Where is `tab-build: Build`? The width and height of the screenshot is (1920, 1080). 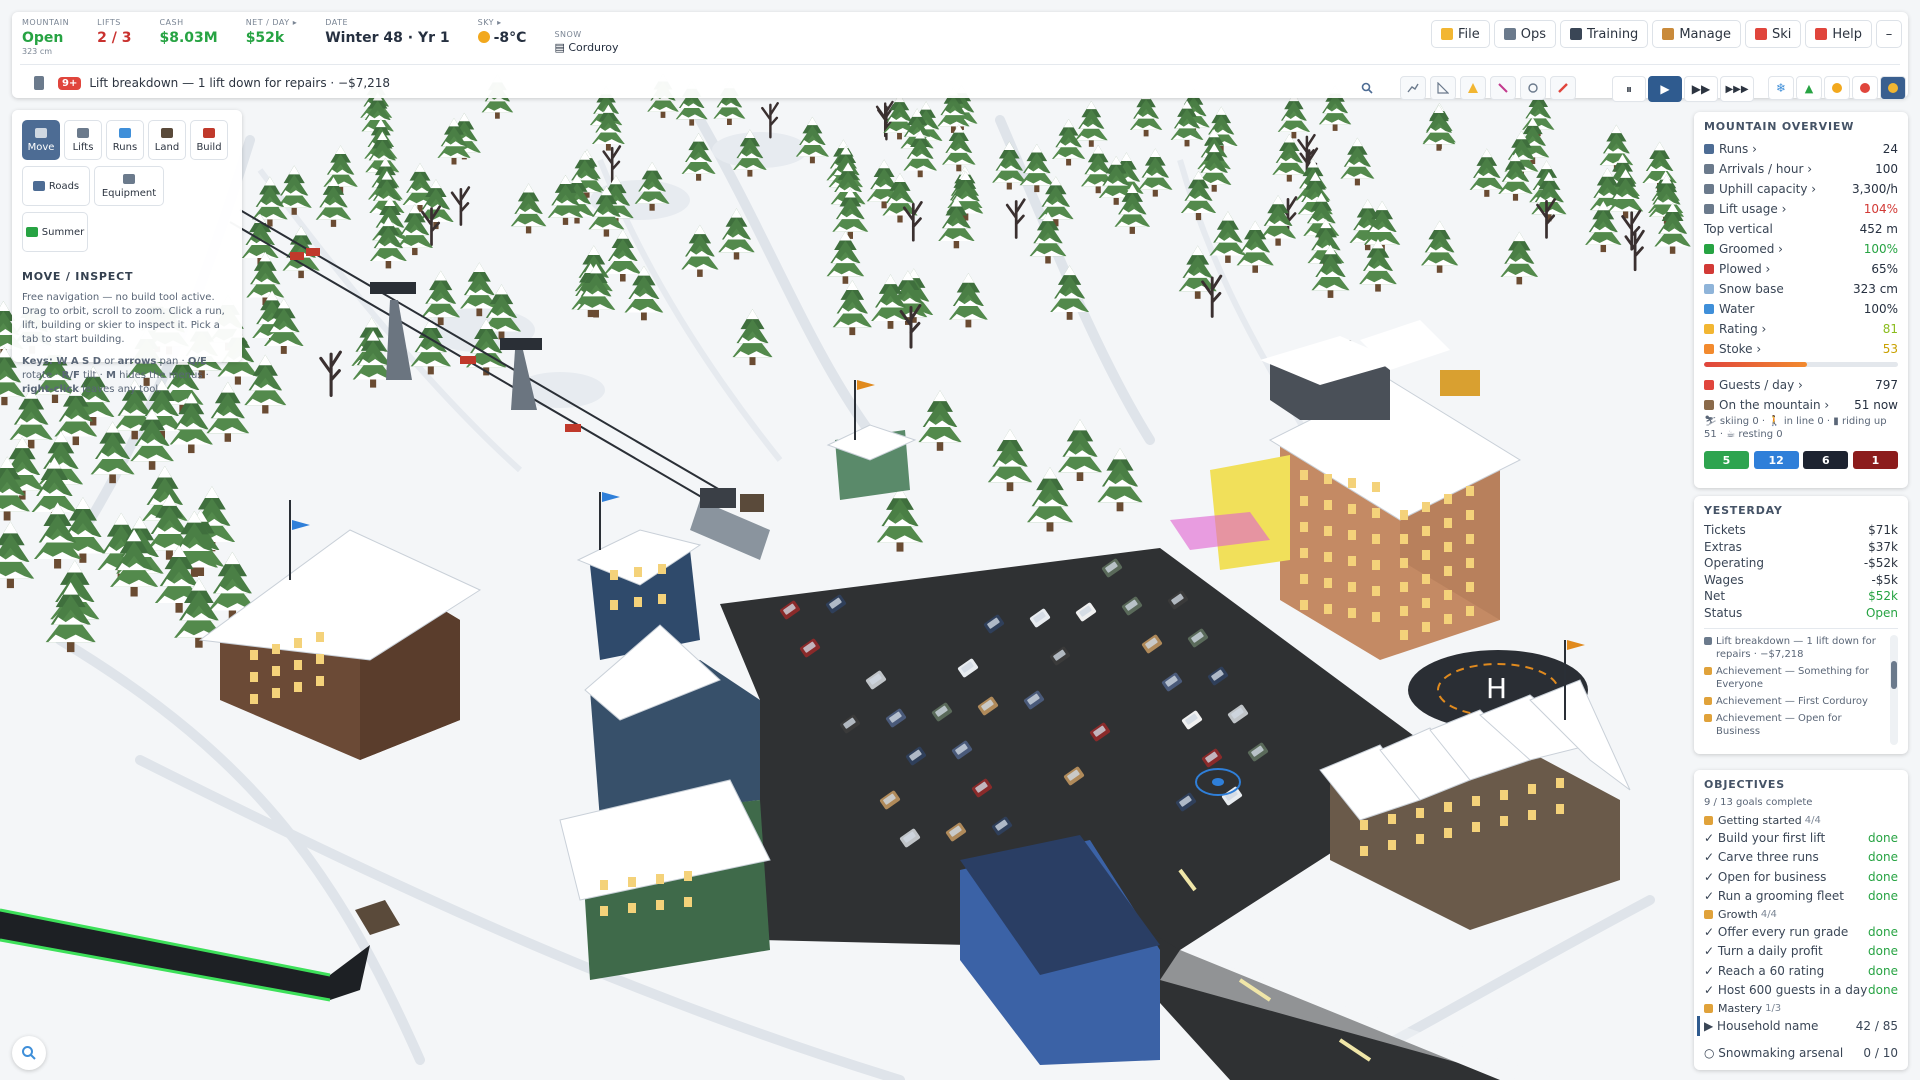
tab-build: Build is located at coordinates (209, 140).